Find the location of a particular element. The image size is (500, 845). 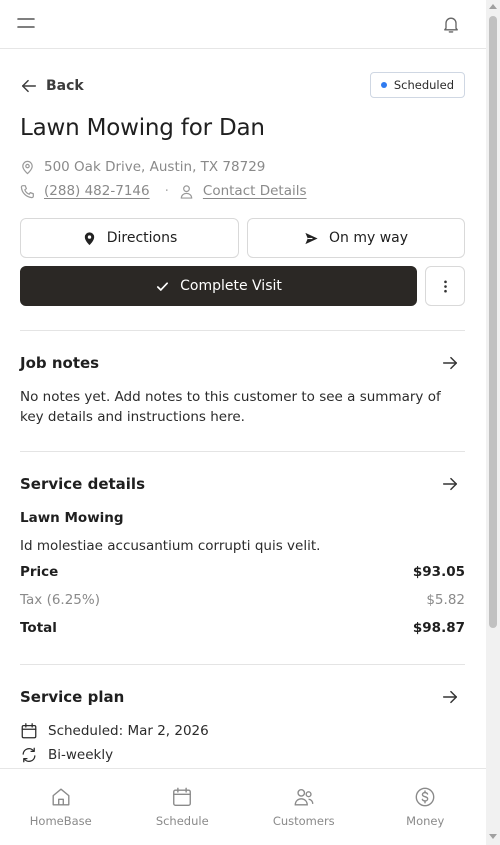

price-value: $93.05 is located at coordinates (438, 572).